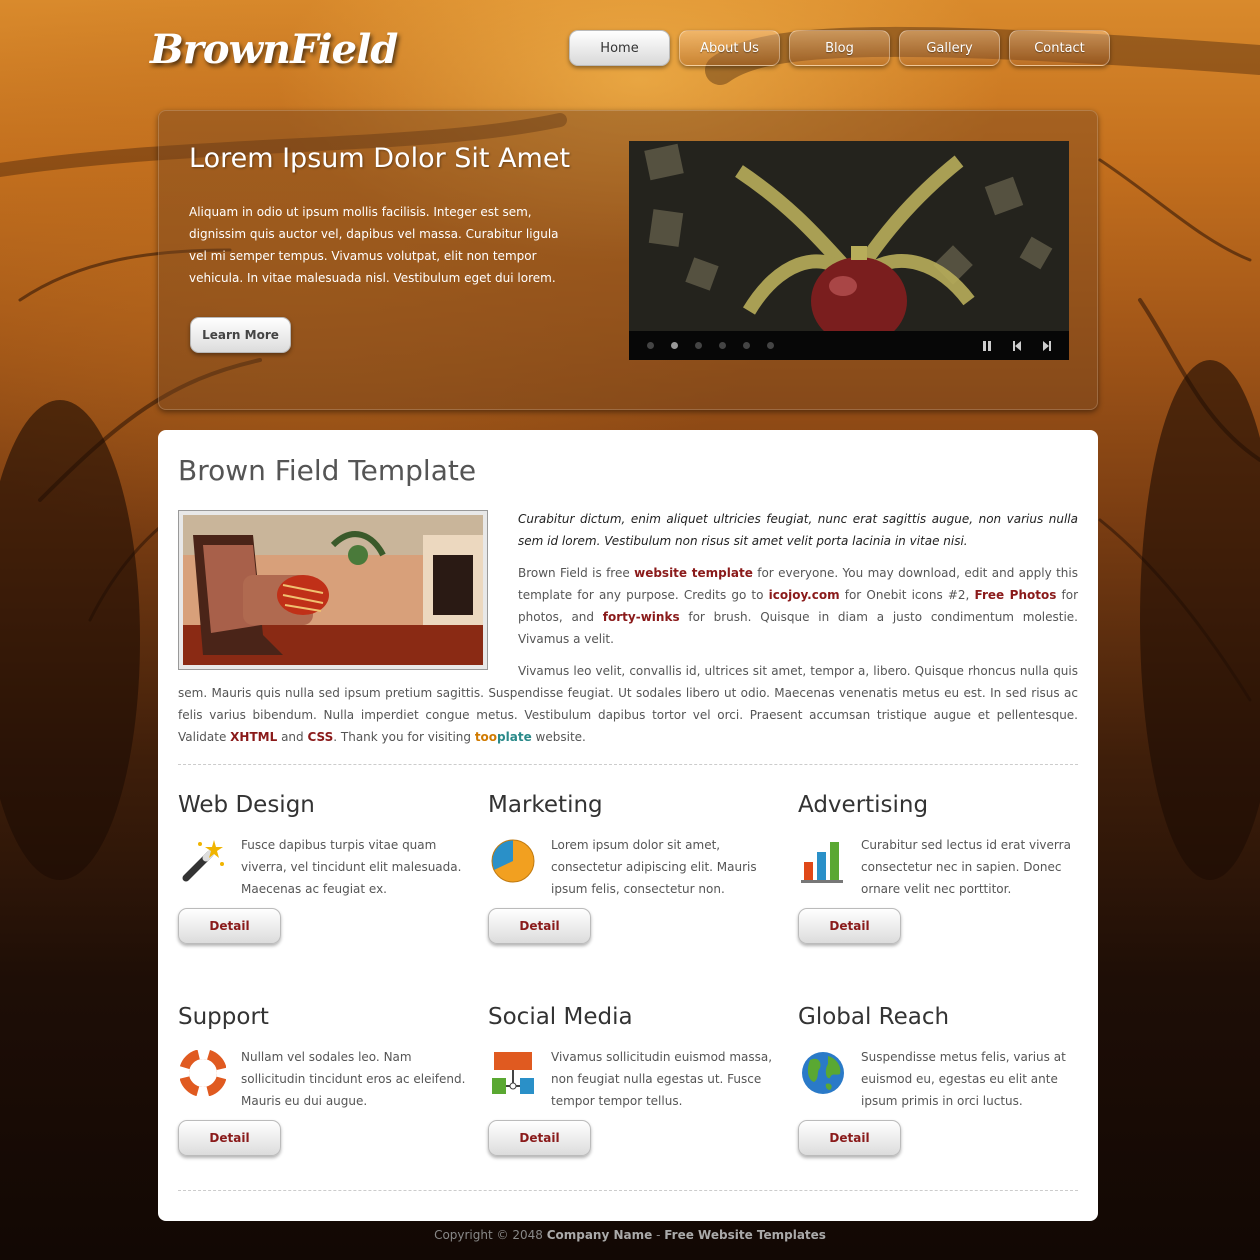 Image resolution: width=1260 pixels, height=1260 pixels. Describe the element at coordinates (246, 805) in the screenshot. I see `service-title: Web Design` at that location.